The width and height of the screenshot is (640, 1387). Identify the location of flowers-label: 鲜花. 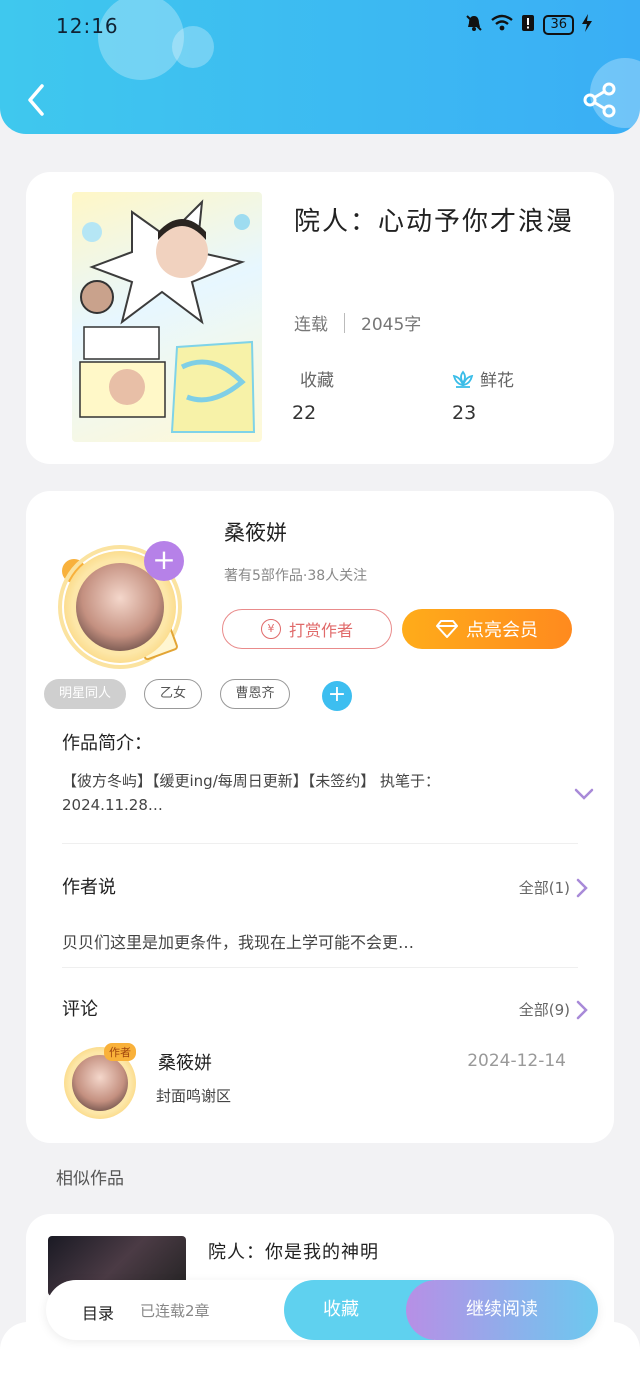
(483, 378).